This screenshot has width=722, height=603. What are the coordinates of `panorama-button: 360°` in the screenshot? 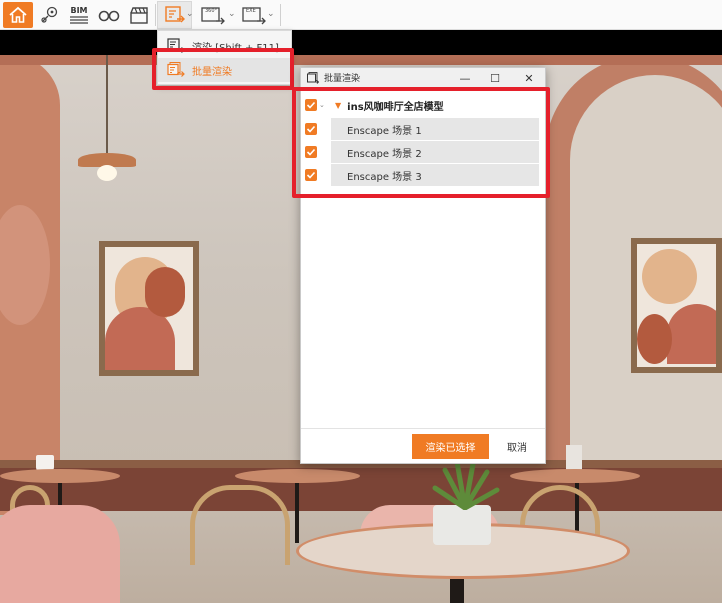 It's located at (213, 15).